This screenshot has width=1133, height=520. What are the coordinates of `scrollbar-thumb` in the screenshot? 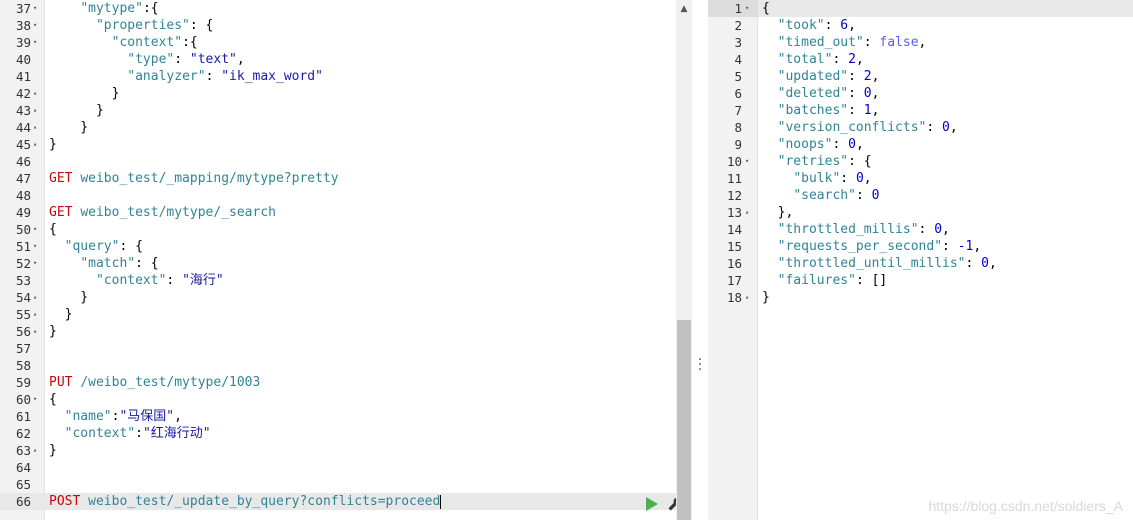 It's located at (684, 420).